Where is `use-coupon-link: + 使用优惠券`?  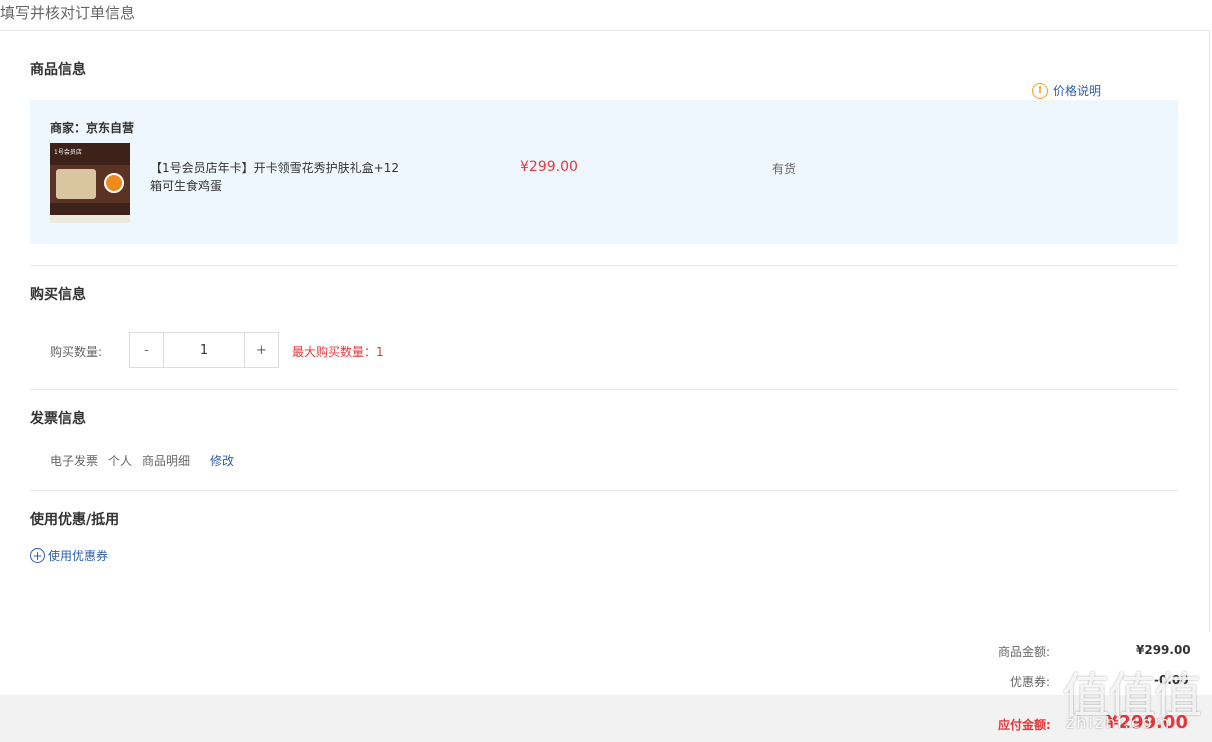 use-coupon-link: + 使用优惠券 is located at coordinates (69, 555).